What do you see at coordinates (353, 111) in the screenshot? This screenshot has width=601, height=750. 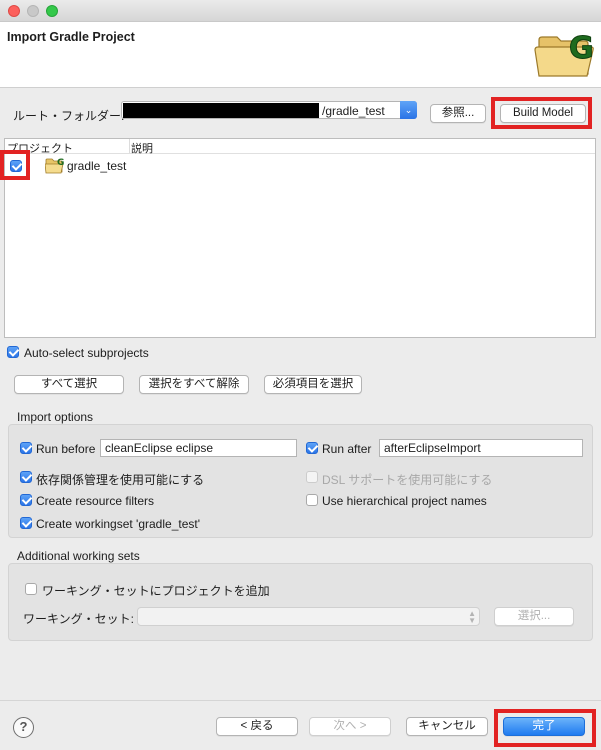 I see `root-folder-path: /gradle_test` at bounding box center [353, 111].